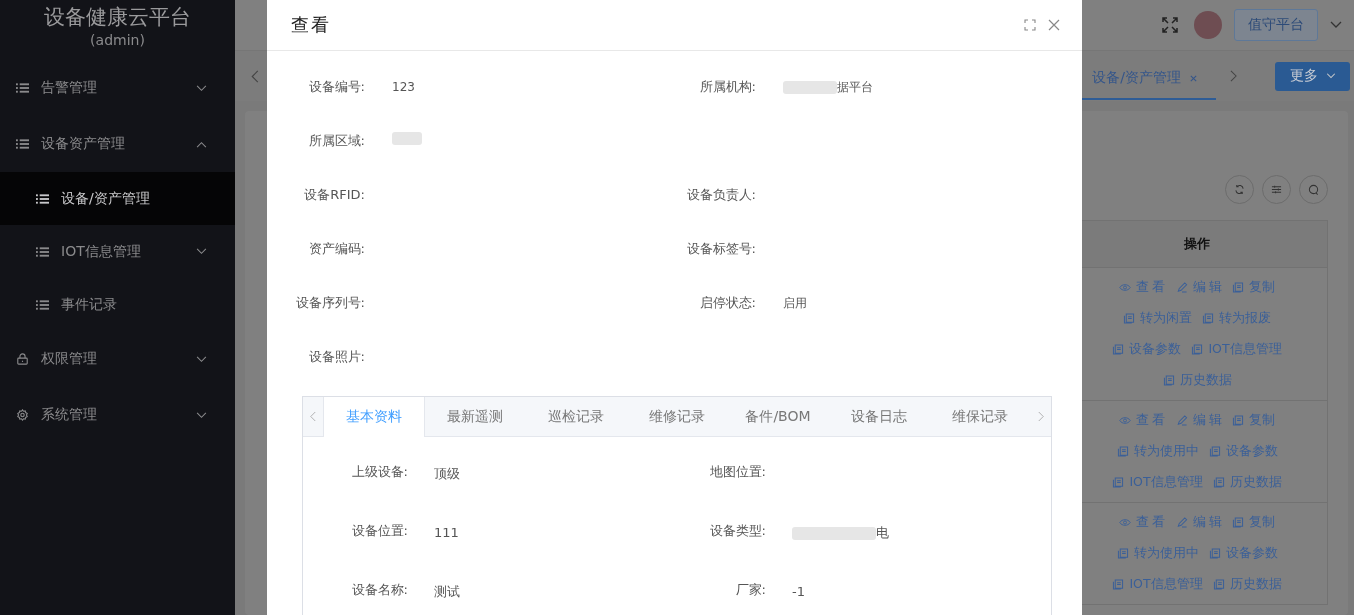 This screenshot has width=1354, height=615. I want to click on action-link: 转为闲置, so click(1157, 318).